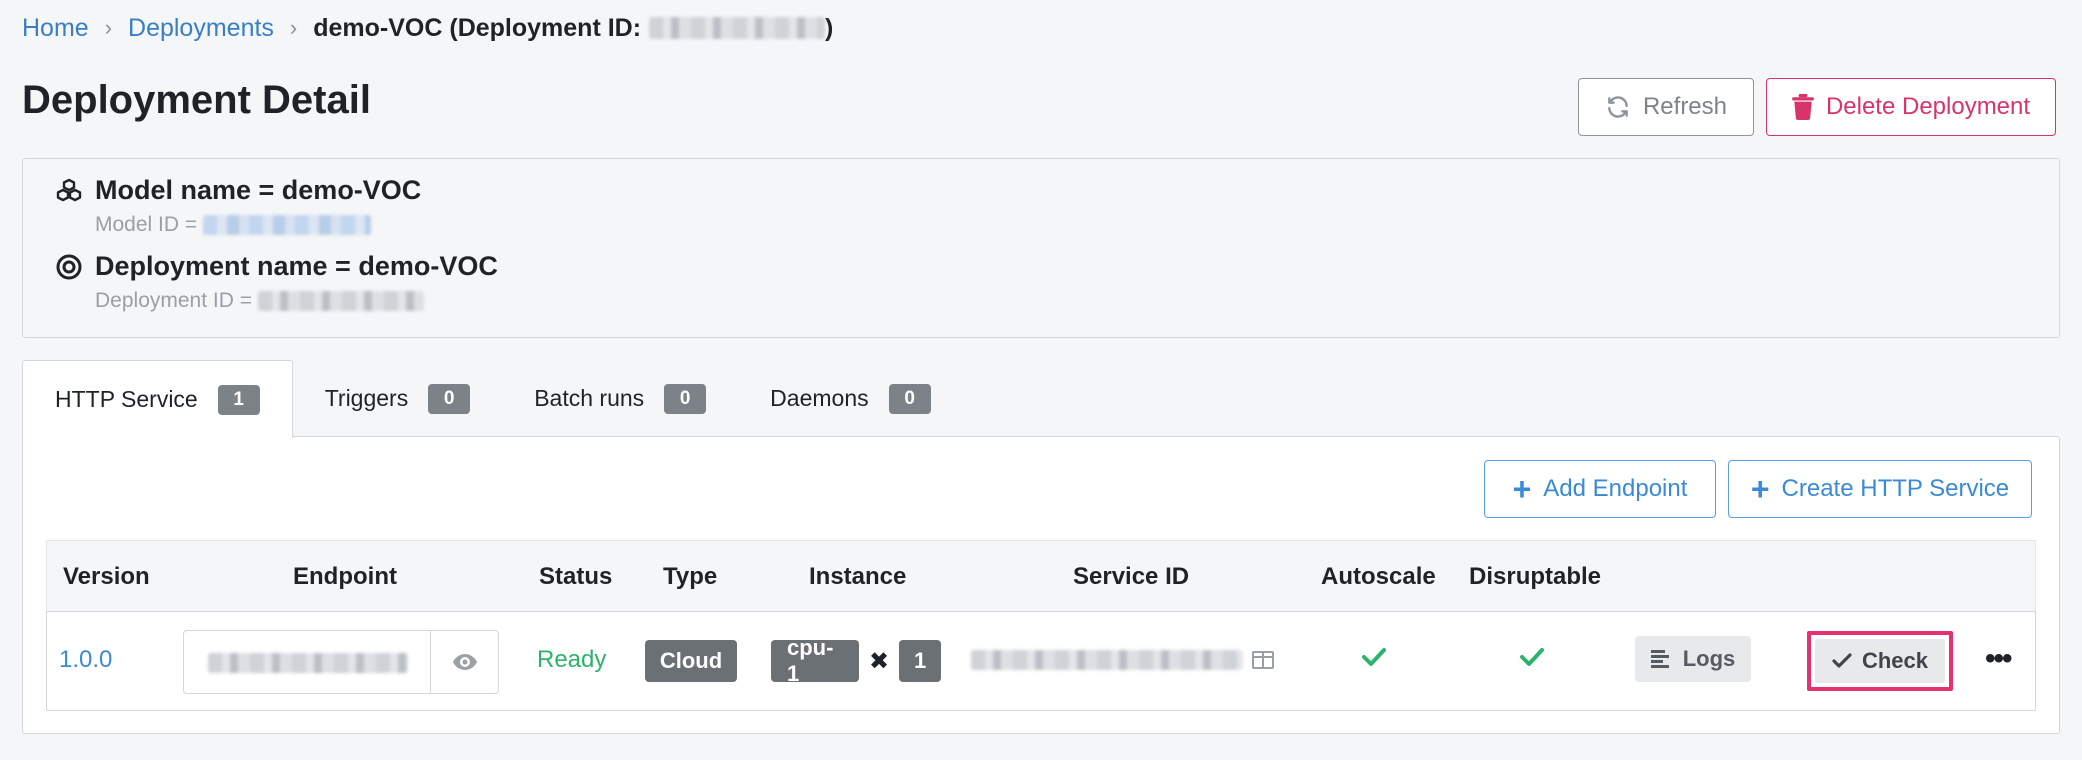 This screenshot has height=760, width=2082. What do you see at coordinates (879, 661) in the screenshot?
I see `multiply-icon: ✖` at bounding box center [879, 661].